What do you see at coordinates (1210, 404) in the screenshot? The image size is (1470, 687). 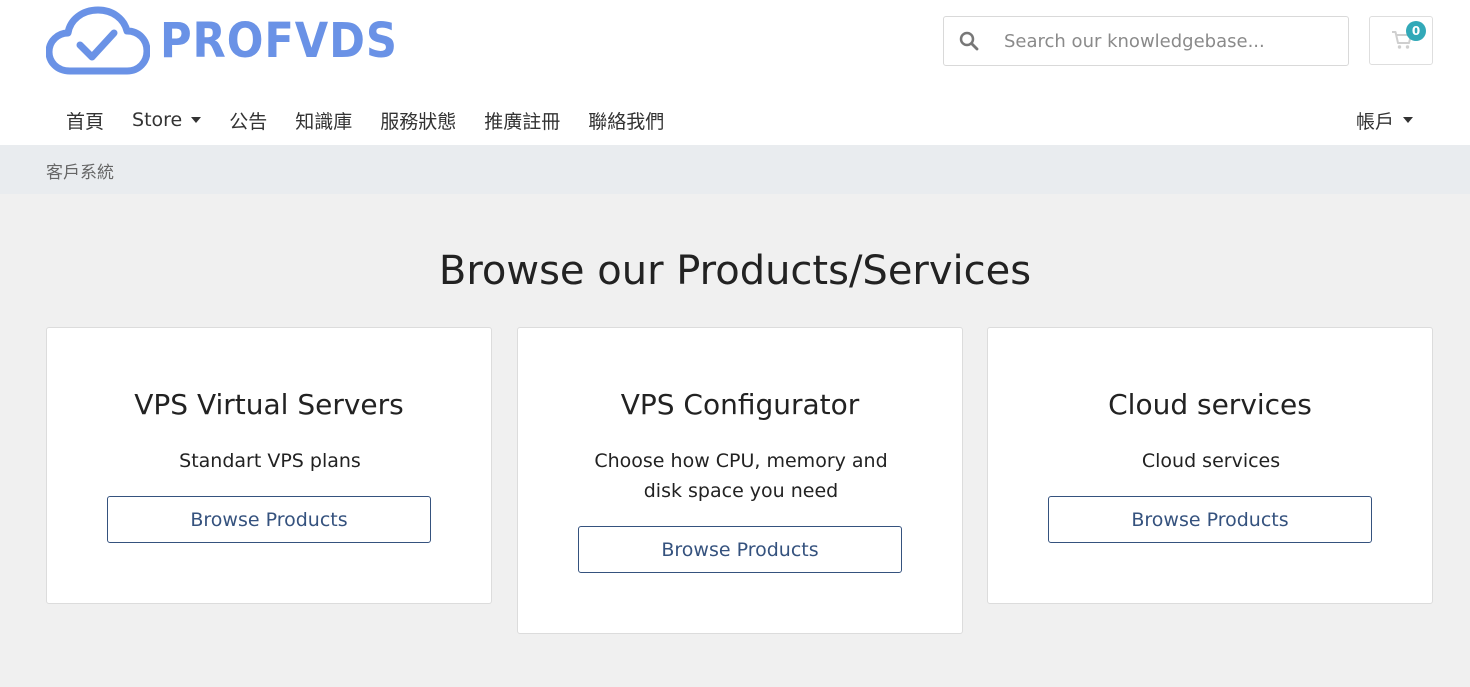 I see `card-title: Cloud services` at bounding box center [1210, 404].